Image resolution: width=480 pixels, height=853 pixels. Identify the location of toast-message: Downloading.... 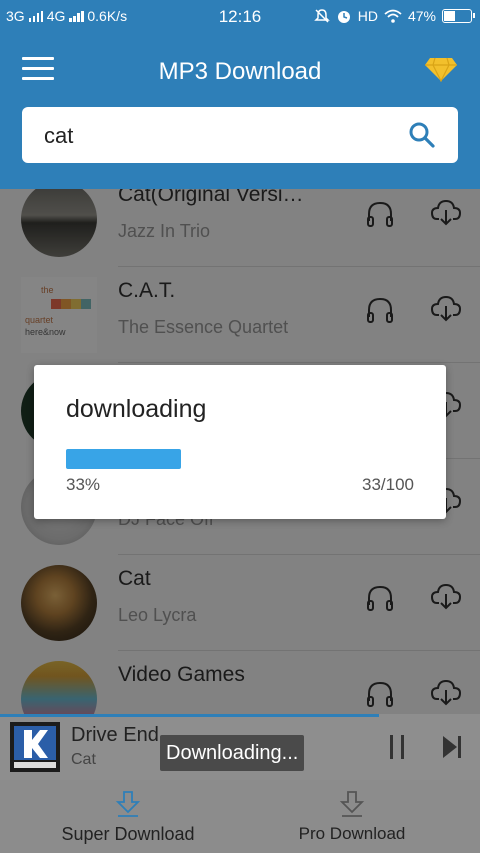
(232, 753).